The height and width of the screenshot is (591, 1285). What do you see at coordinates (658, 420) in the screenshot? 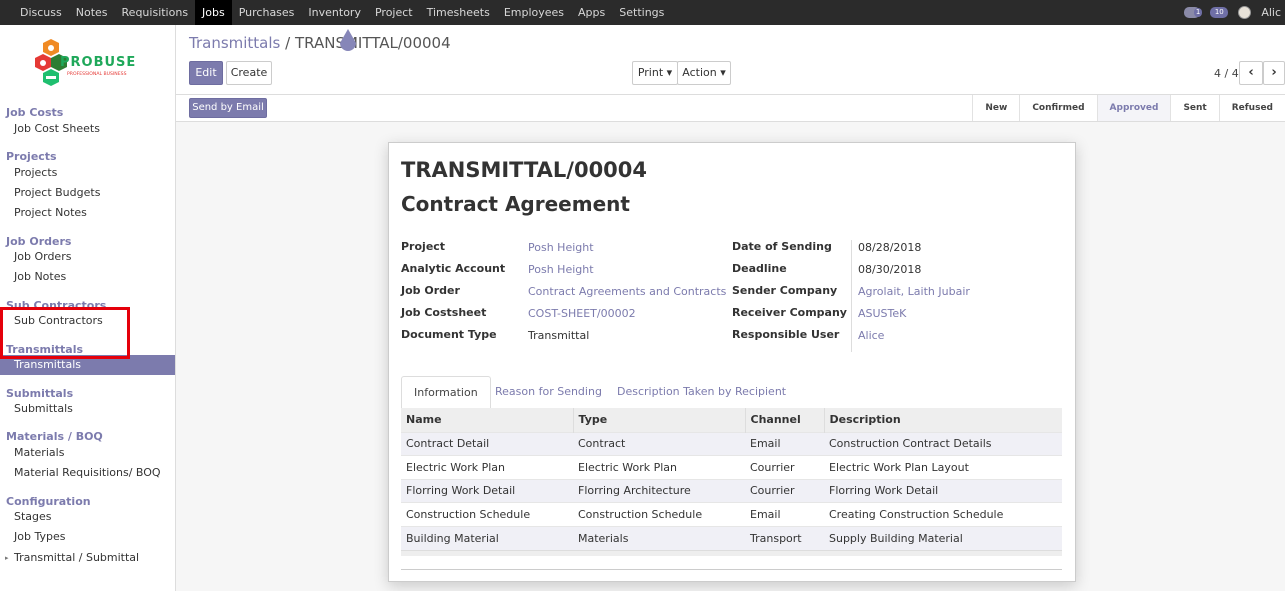
I see `column-header-type: Type` at bounding box center [658, 420].